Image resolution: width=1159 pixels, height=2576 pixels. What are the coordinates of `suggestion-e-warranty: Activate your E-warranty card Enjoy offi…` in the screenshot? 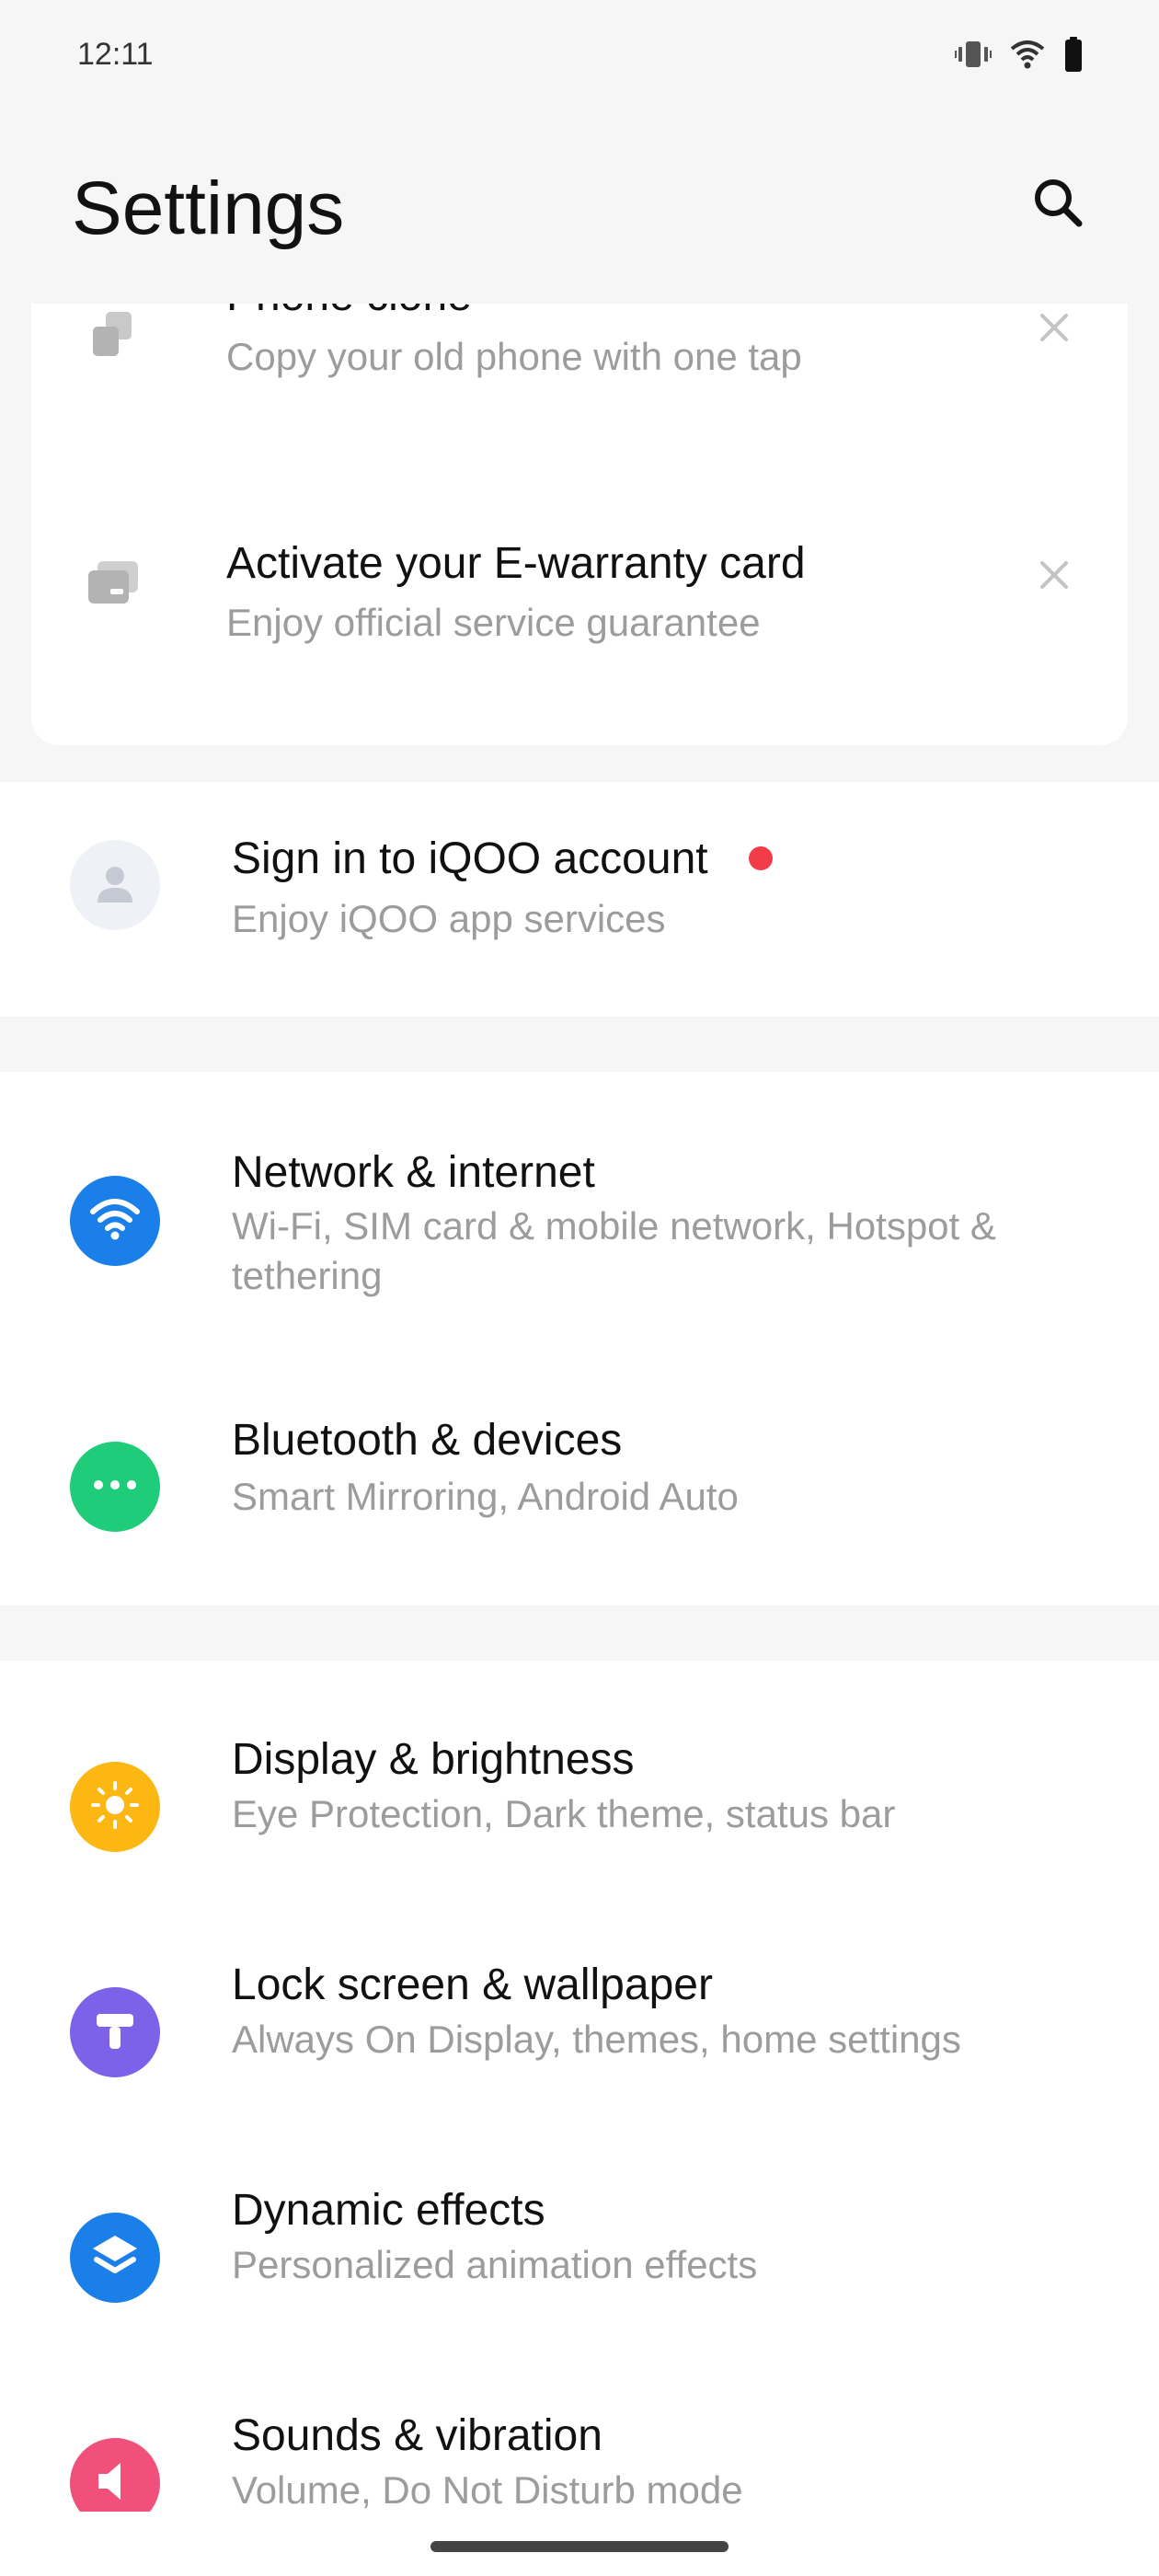 It's located at (579, 593).